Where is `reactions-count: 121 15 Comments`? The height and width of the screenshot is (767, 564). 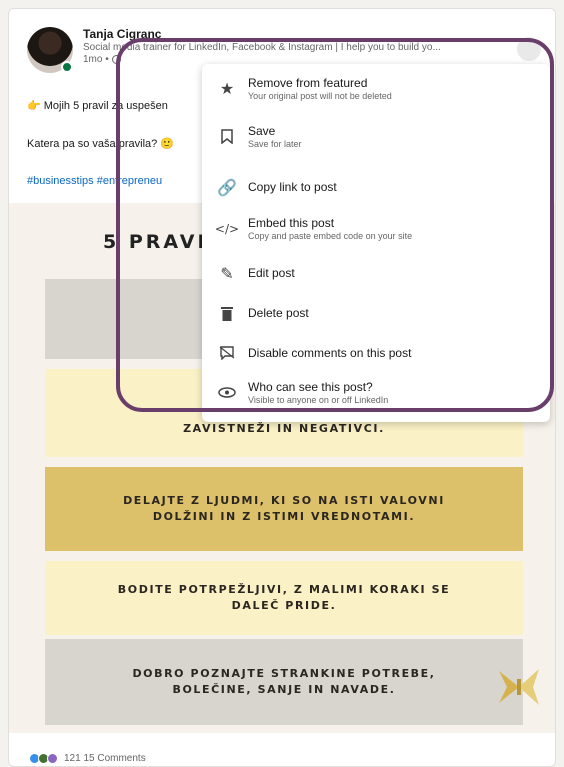
reactions-count: 121 15 Comments is located at coordinates (105, 758).